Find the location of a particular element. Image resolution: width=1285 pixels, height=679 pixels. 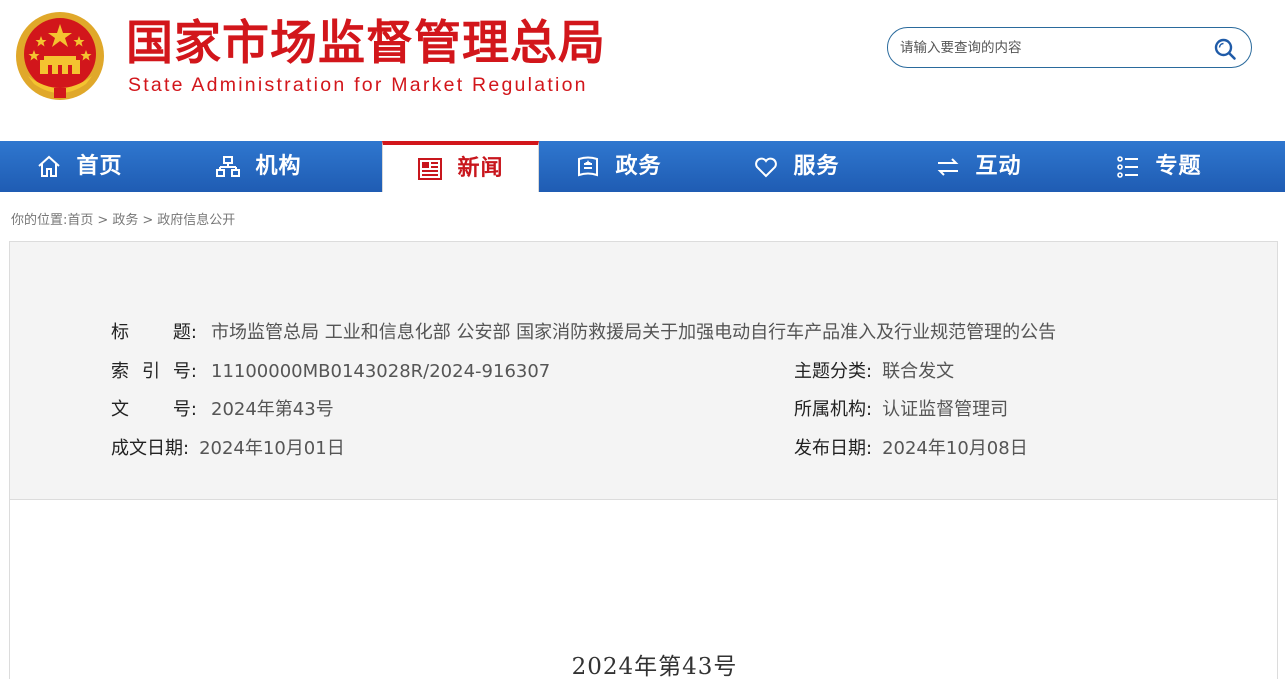

org-chart-icon is located at coordinates (228, 166).